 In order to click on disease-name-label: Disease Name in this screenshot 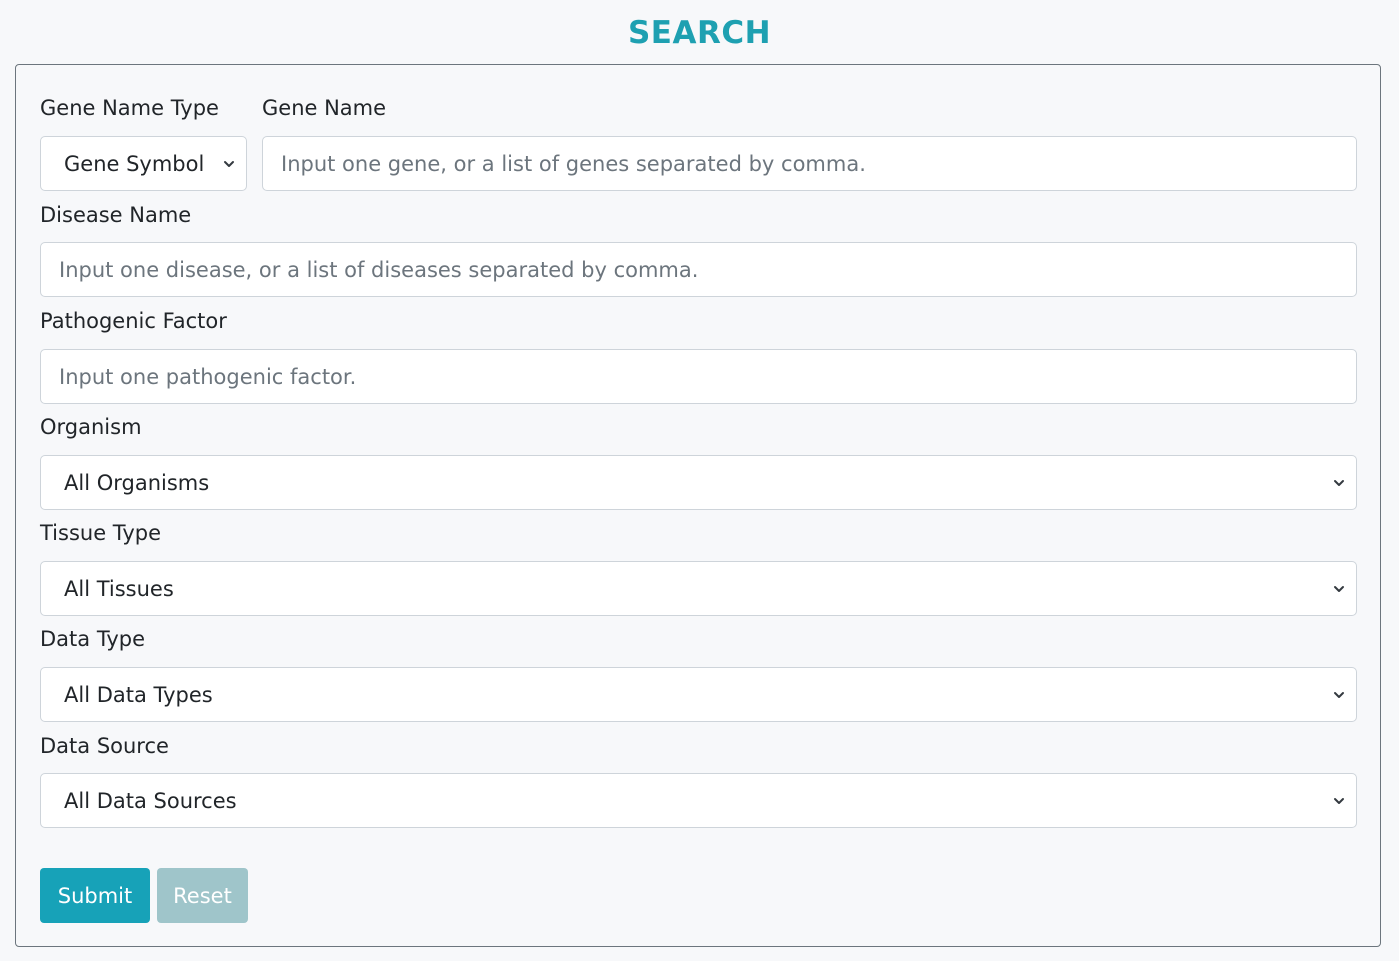, I will do `click(116, 215)`.